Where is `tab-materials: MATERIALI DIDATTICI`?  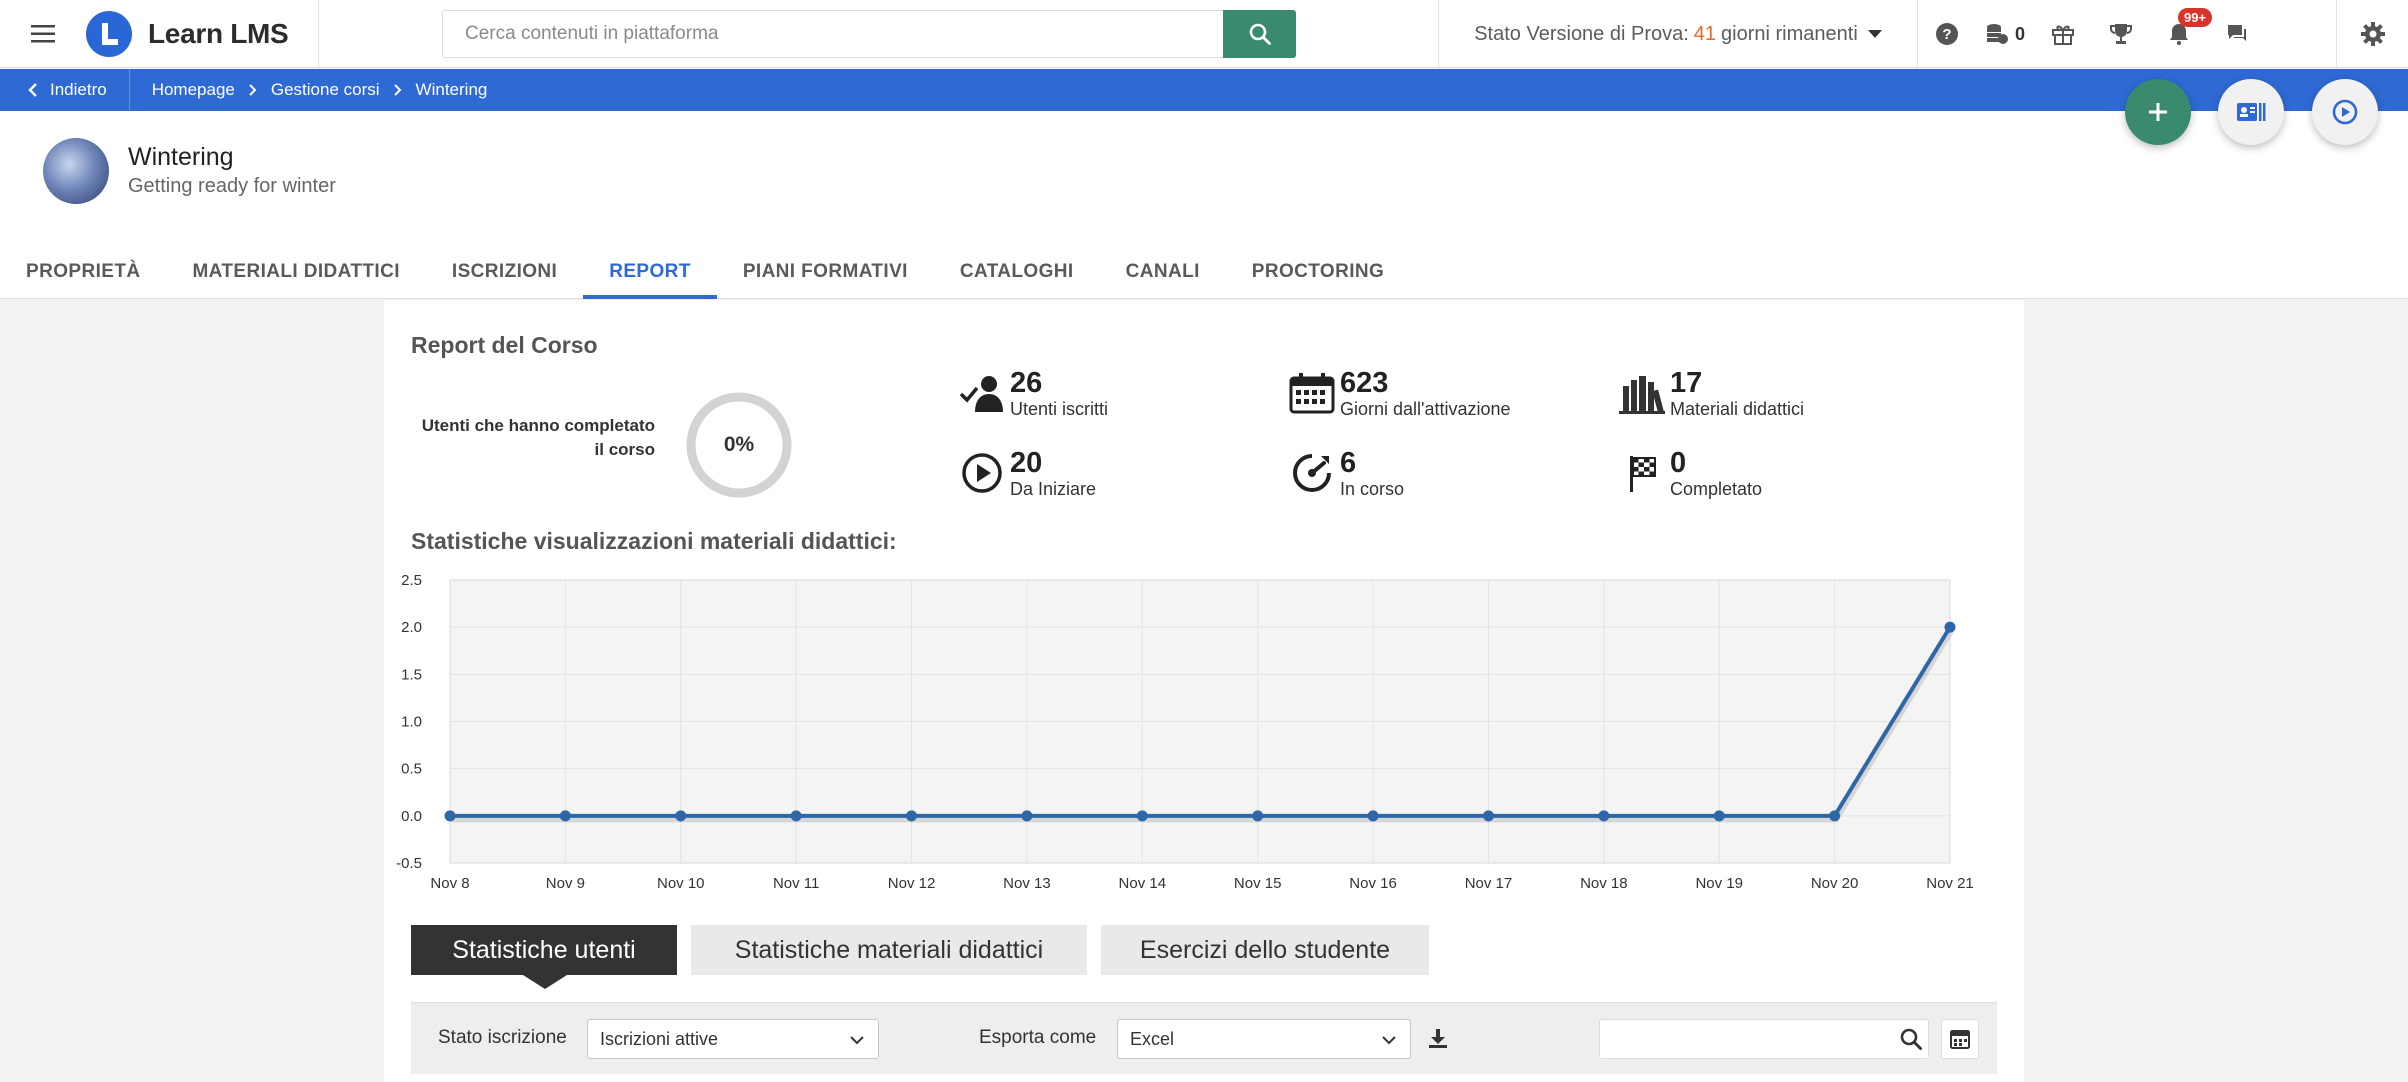
tab-materials: MATERIALI DIDATTICI is located at coordinates (295, 272).